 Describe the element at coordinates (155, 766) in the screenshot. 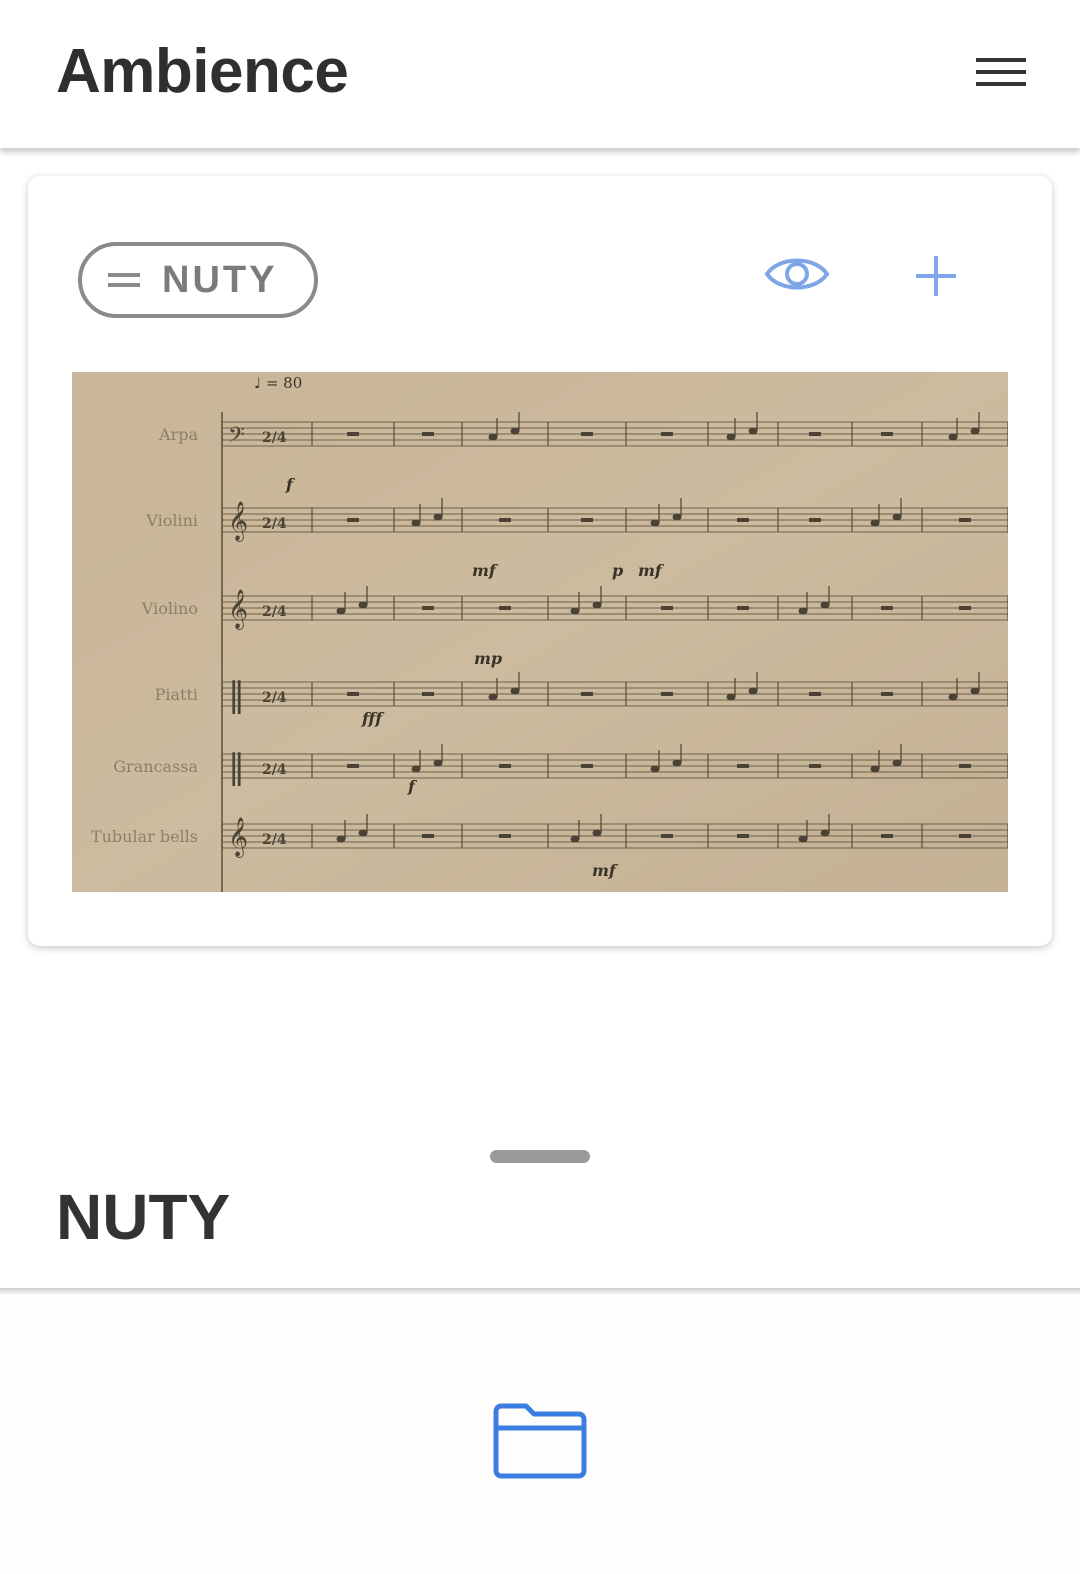

I see `instrument-label: Grancassa` at that location.